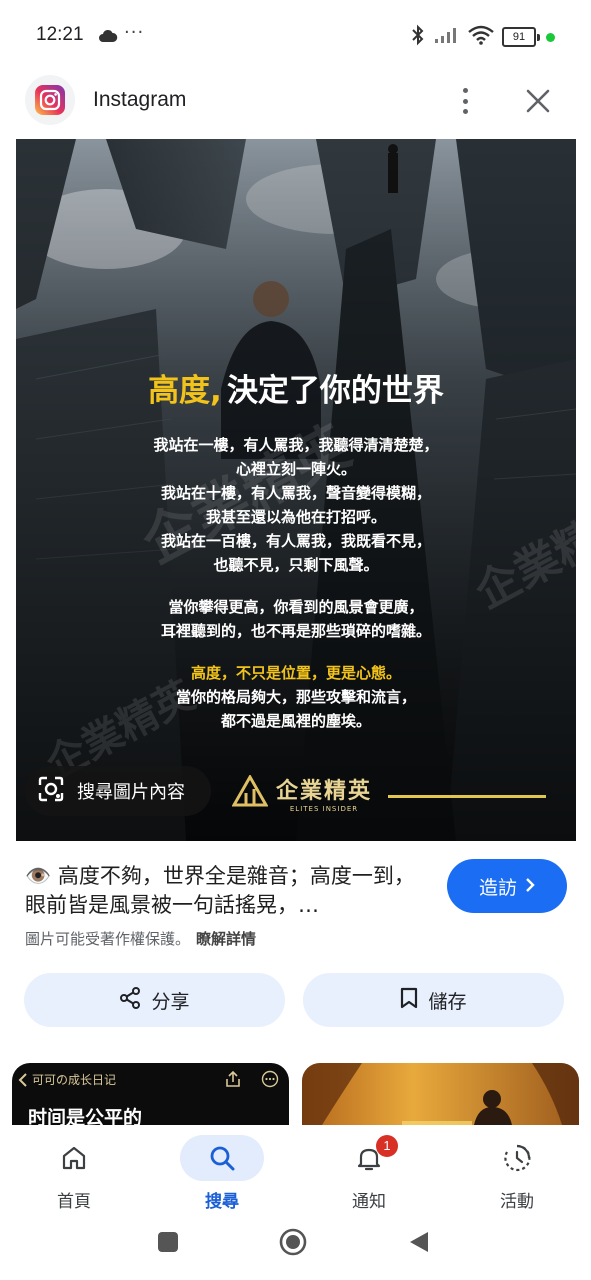 This screenshot has height=1280, width=591. What do you see at coordinates (550, 37) in the screenshot?
I see `privacy-indicator-dot` at bounding box center [550, 37].